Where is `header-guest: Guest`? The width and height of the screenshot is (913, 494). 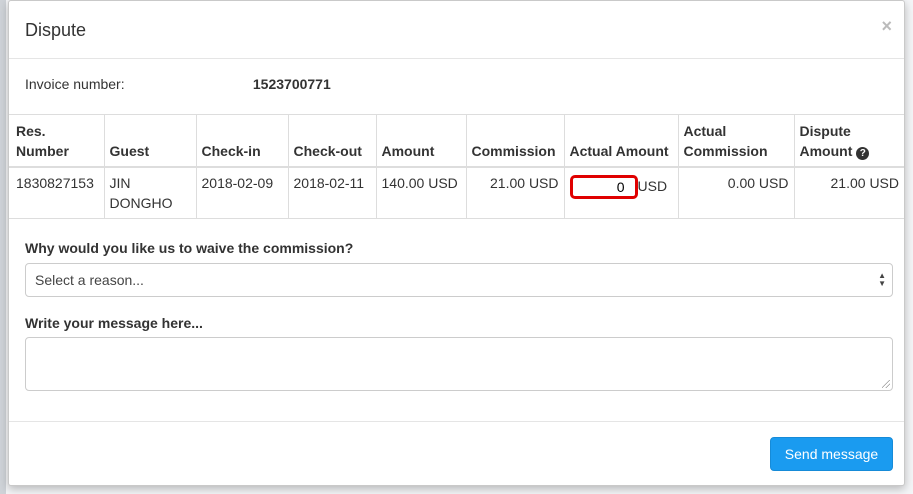
header-guest: Guest is located at coordinates (150, 141).